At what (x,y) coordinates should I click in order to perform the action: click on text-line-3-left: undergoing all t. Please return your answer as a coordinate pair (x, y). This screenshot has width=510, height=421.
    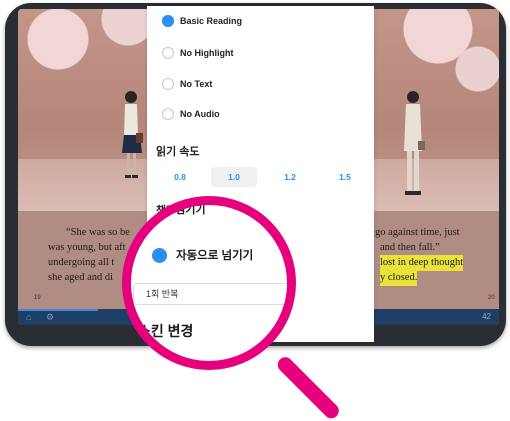
    Looking at the image, I should click on (81, 262).